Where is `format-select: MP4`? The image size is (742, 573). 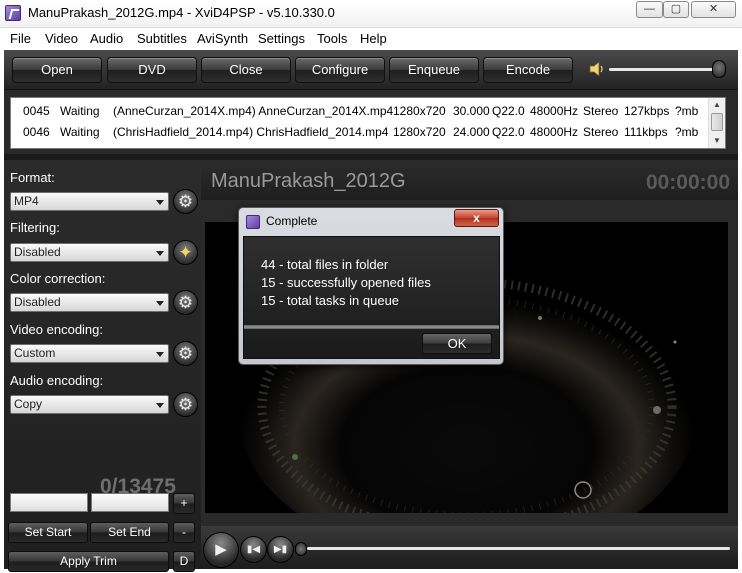
format-select: MP4 is located at coordinates (89, 201).